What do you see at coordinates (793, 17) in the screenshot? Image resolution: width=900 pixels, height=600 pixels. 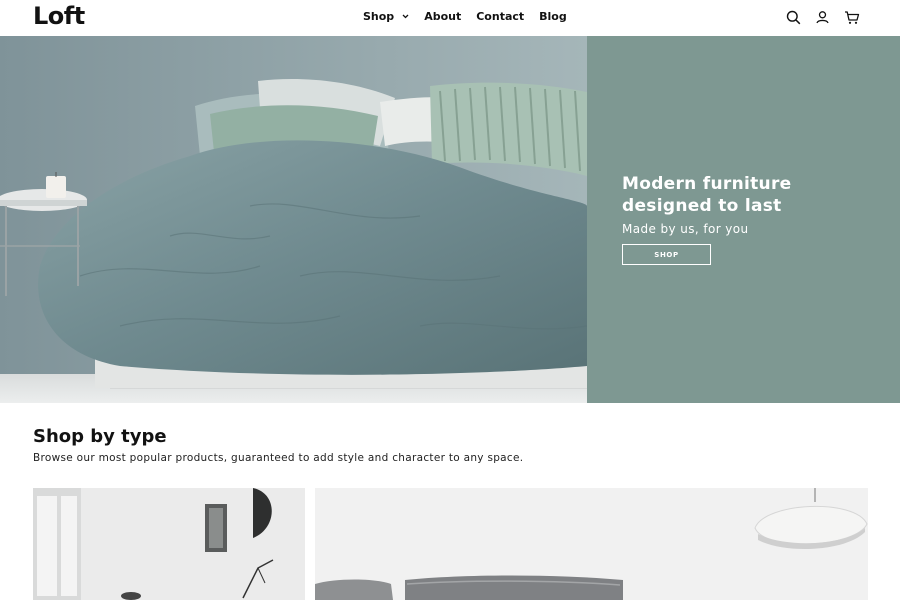 I see `search-icon` at bounding box center [793, 17].